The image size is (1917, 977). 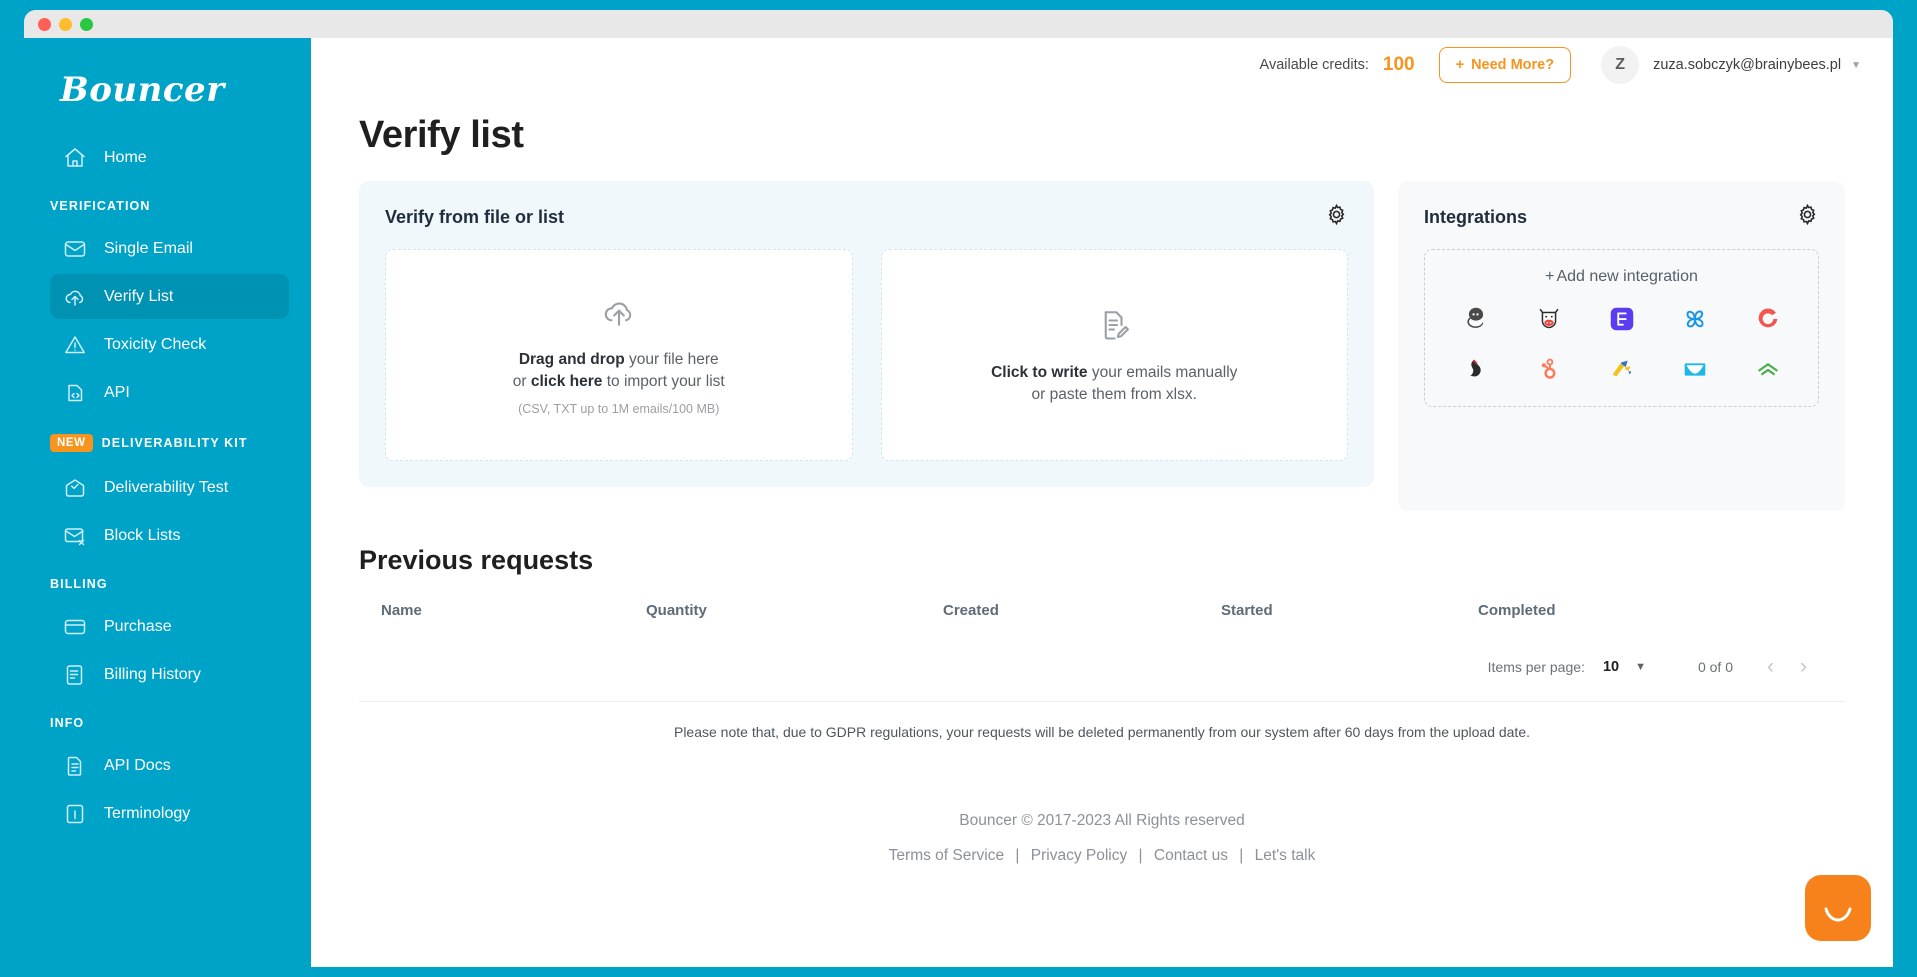 What do you see at coordinates (475, 216) in the screenshot?
I see `panel-title: Verify from file or list` at bounding box center [475, 216].